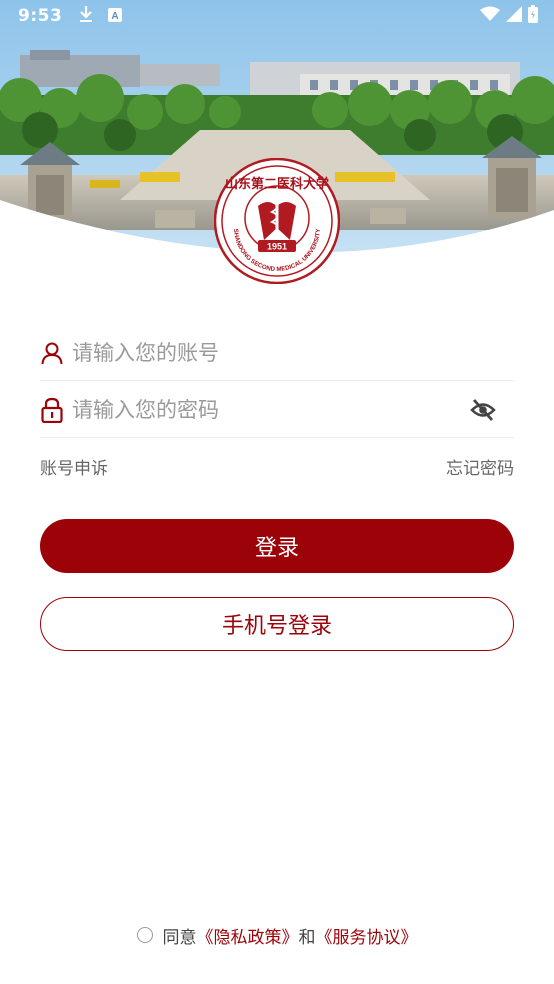  I want to click on password-field, so click(277, 410).